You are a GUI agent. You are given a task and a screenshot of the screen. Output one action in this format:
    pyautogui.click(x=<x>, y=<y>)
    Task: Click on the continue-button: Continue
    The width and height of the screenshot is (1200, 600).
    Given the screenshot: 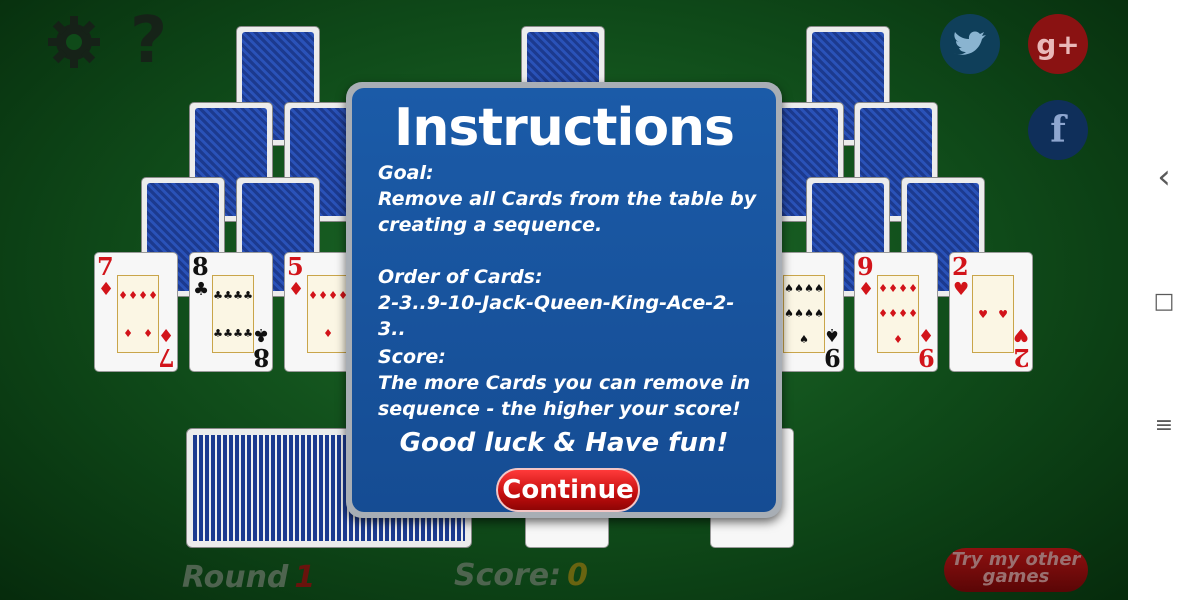 What is the action you would take?
    pyautogui.click(x=568, y=490)
    